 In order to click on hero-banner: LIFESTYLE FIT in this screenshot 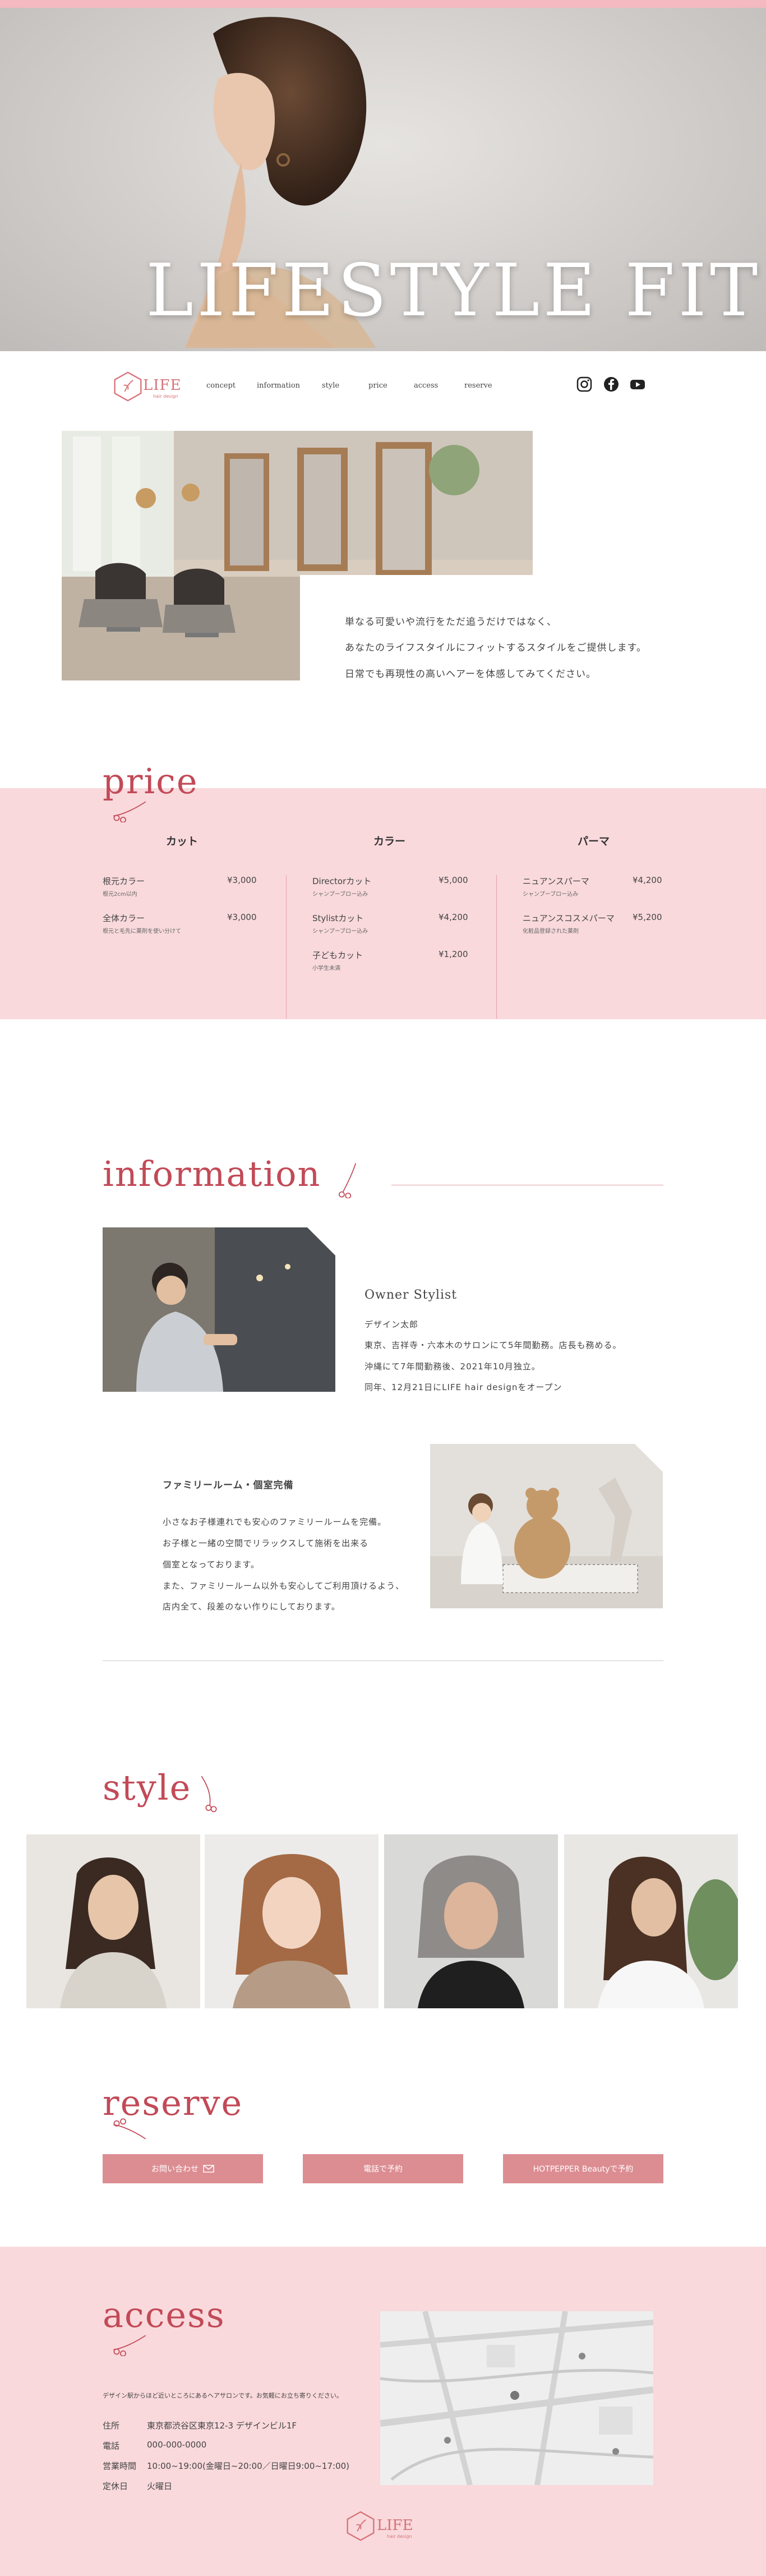, I will do `click(383, 179)`.